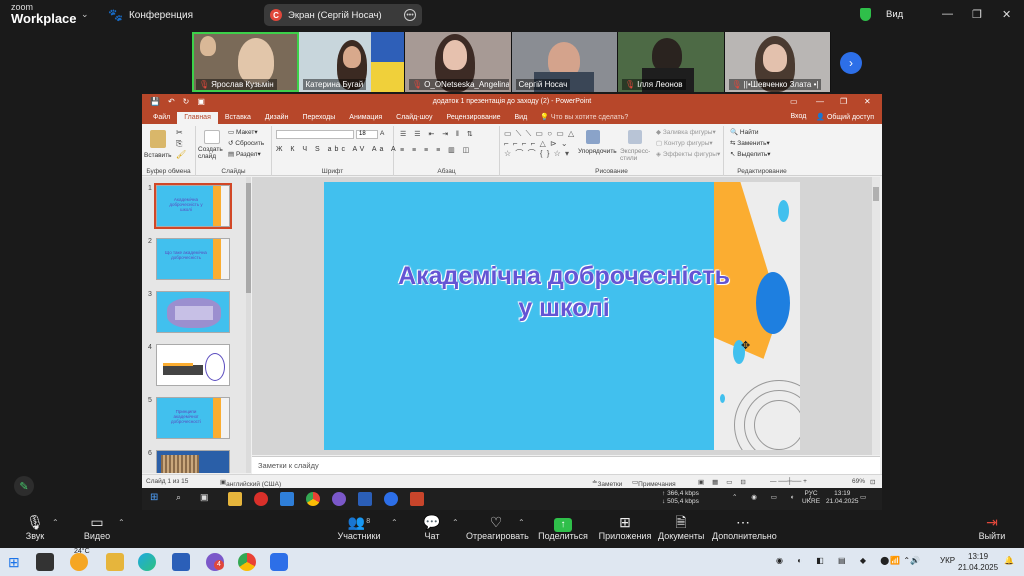 This screenshot has height=576, width=1024. Describe the element at coordinates (179, 144) in the screenshot. I see `copy-icon: ⎘` at that location.